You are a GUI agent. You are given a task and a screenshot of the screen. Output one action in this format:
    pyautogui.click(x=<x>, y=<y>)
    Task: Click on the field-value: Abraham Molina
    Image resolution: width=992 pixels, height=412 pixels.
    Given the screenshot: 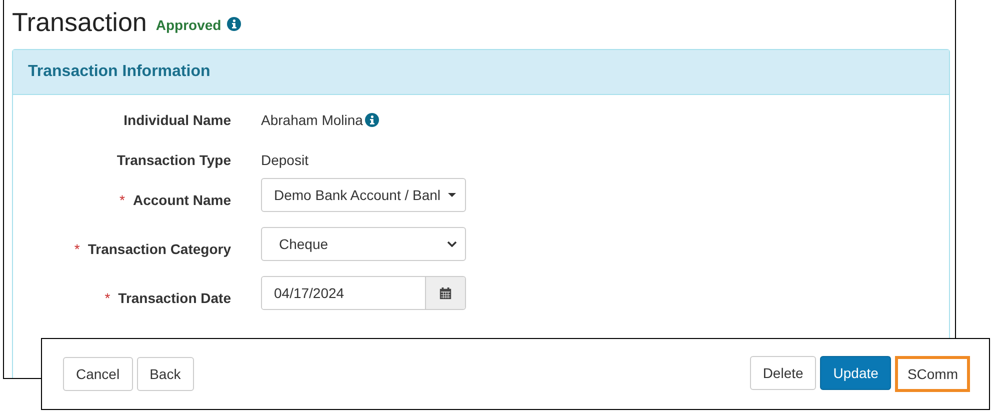 What is the action you would take?
    pyautogui.click(x=312, y=120)
    